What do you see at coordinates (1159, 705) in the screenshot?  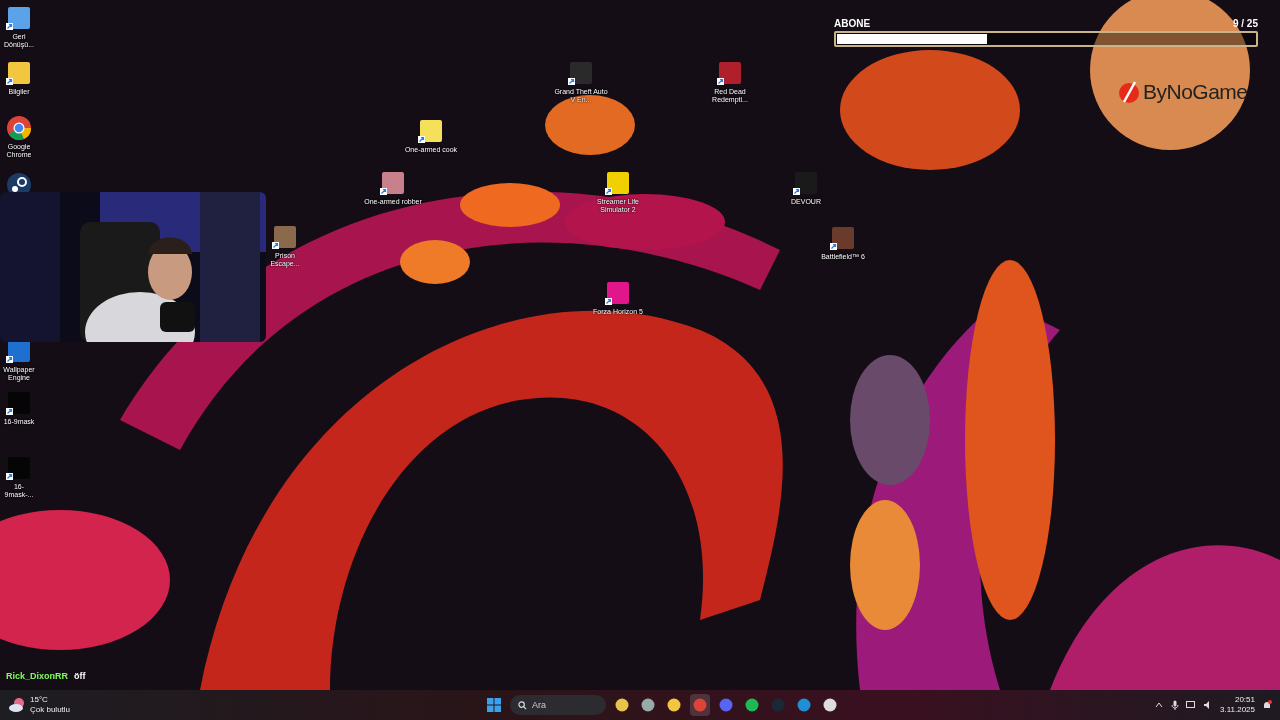 I see `chevron-up-icon` at bounding box center [1159, 705].